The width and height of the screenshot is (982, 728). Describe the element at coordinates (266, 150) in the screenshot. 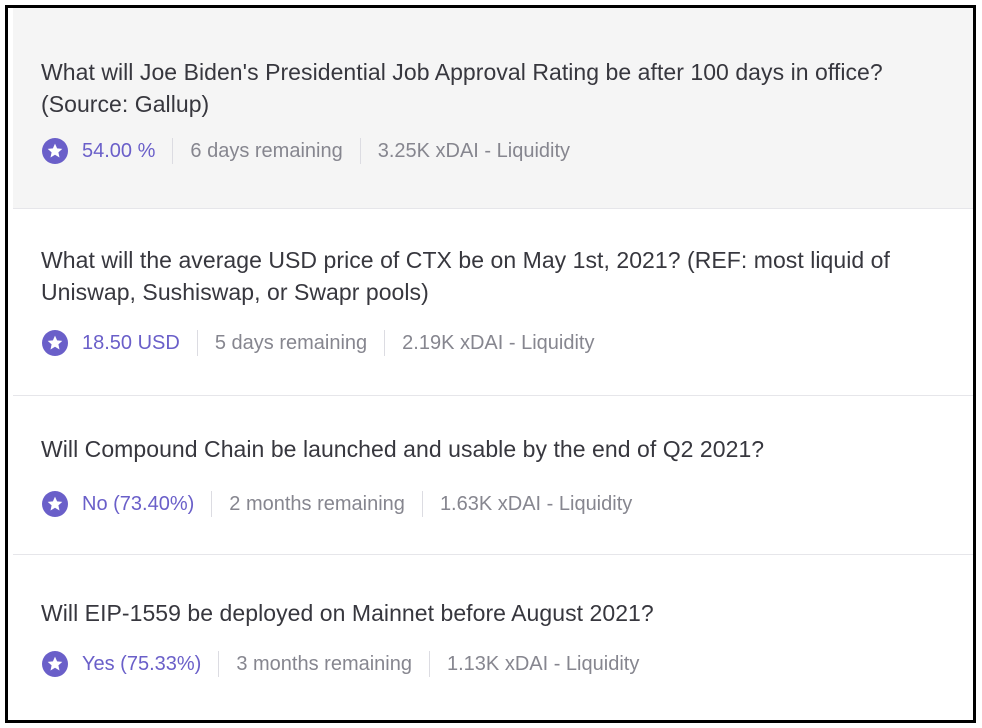

I see `time-remaining: 6 days remaining` at that location.